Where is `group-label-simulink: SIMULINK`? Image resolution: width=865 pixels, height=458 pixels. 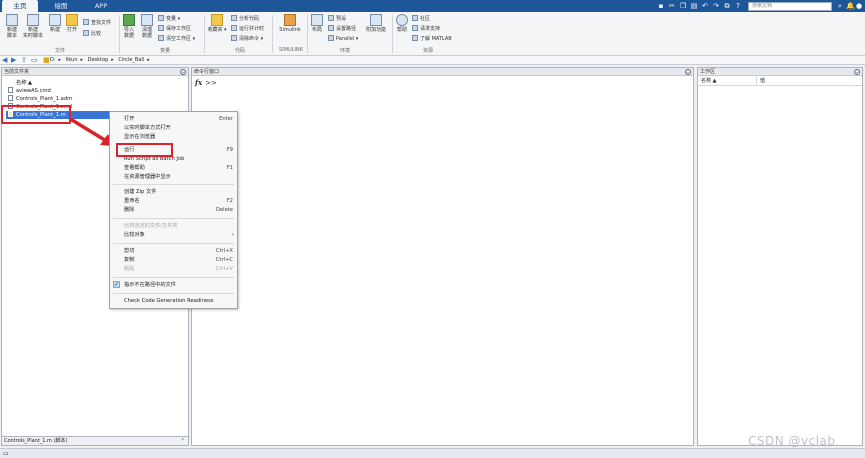 group-label-simulink: SIMULINK is located at coordinates (291, 50).